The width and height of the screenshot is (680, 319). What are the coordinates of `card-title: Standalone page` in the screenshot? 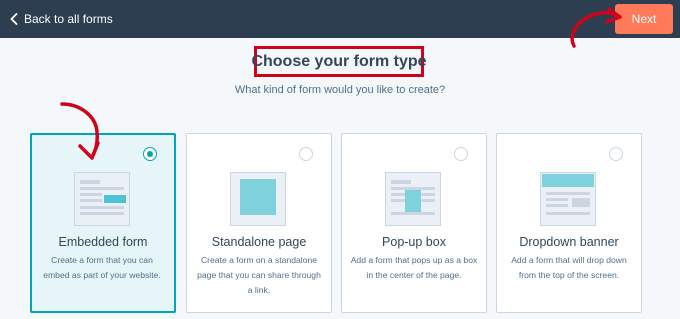 It's located at (259, 242).